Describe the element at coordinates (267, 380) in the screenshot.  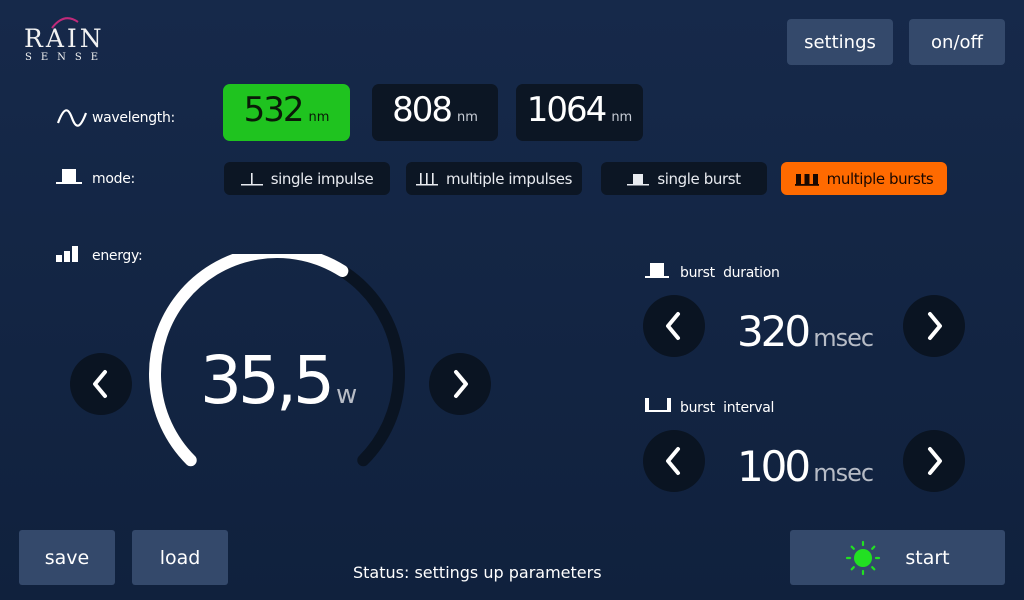
I see `energy-value: 35,5` at that location.